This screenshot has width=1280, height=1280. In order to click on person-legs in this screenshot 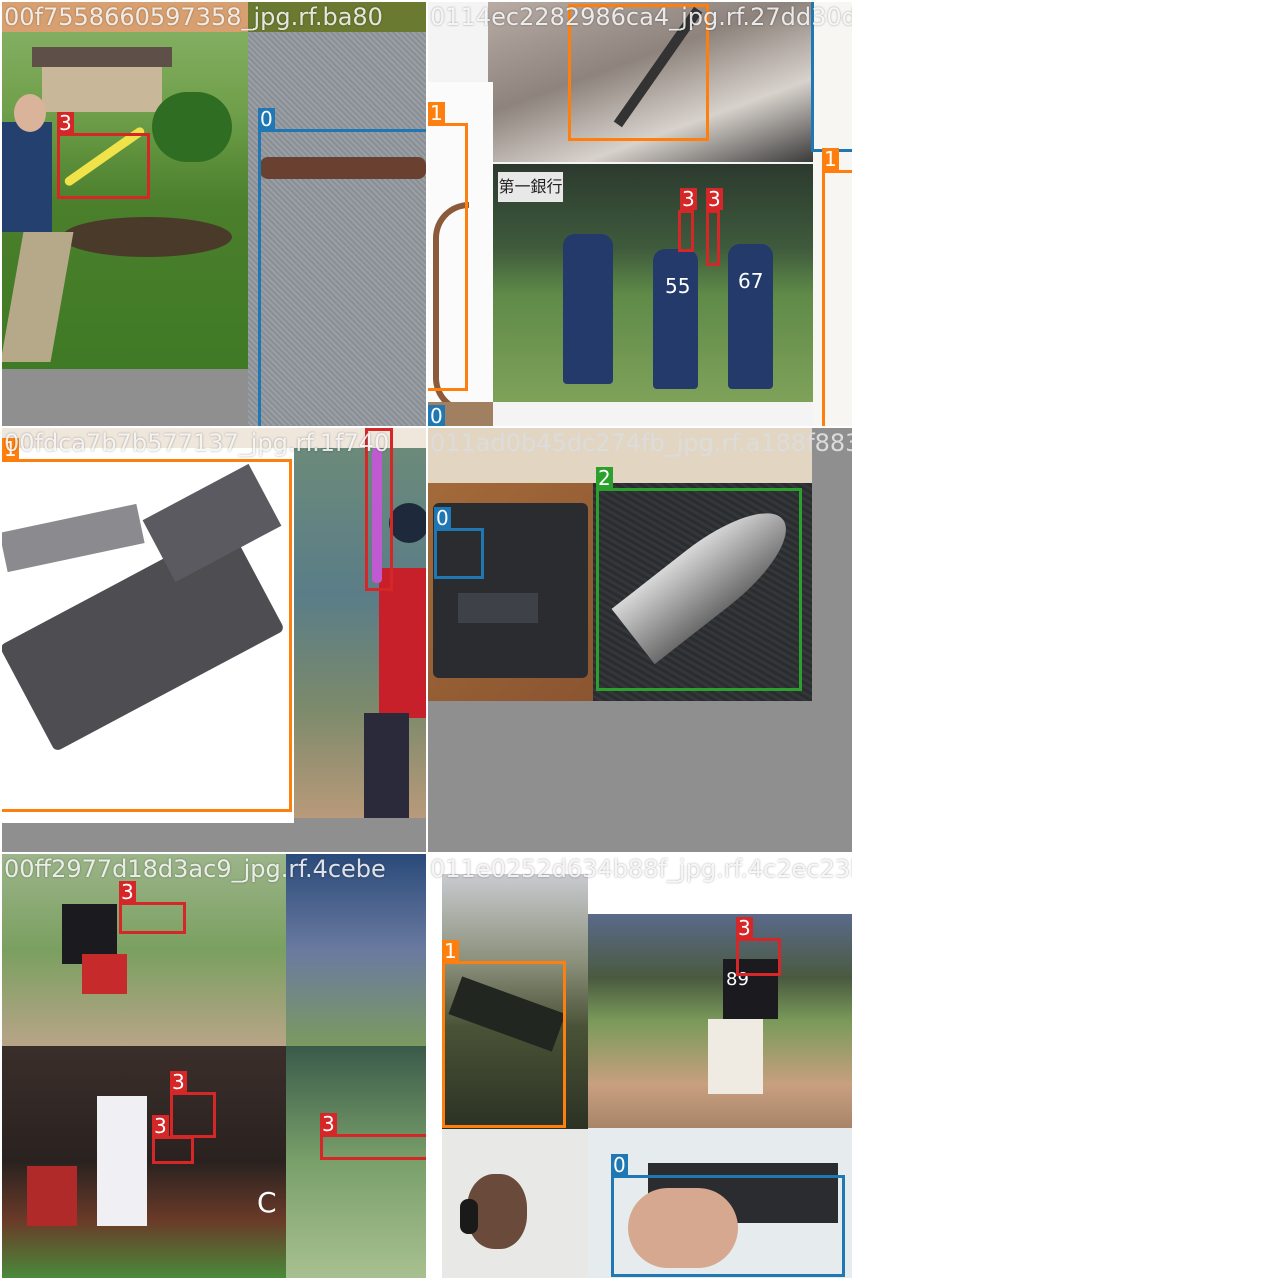, I will do `click(38, 297)`.